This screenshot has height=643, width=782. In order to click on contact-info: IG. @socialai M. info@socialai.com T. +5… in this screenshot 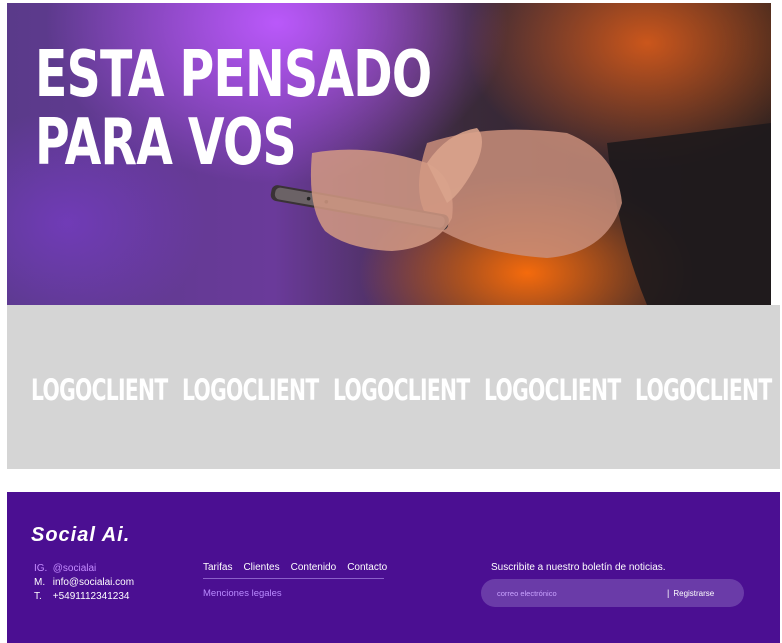, I will do `click(84, 583)`.